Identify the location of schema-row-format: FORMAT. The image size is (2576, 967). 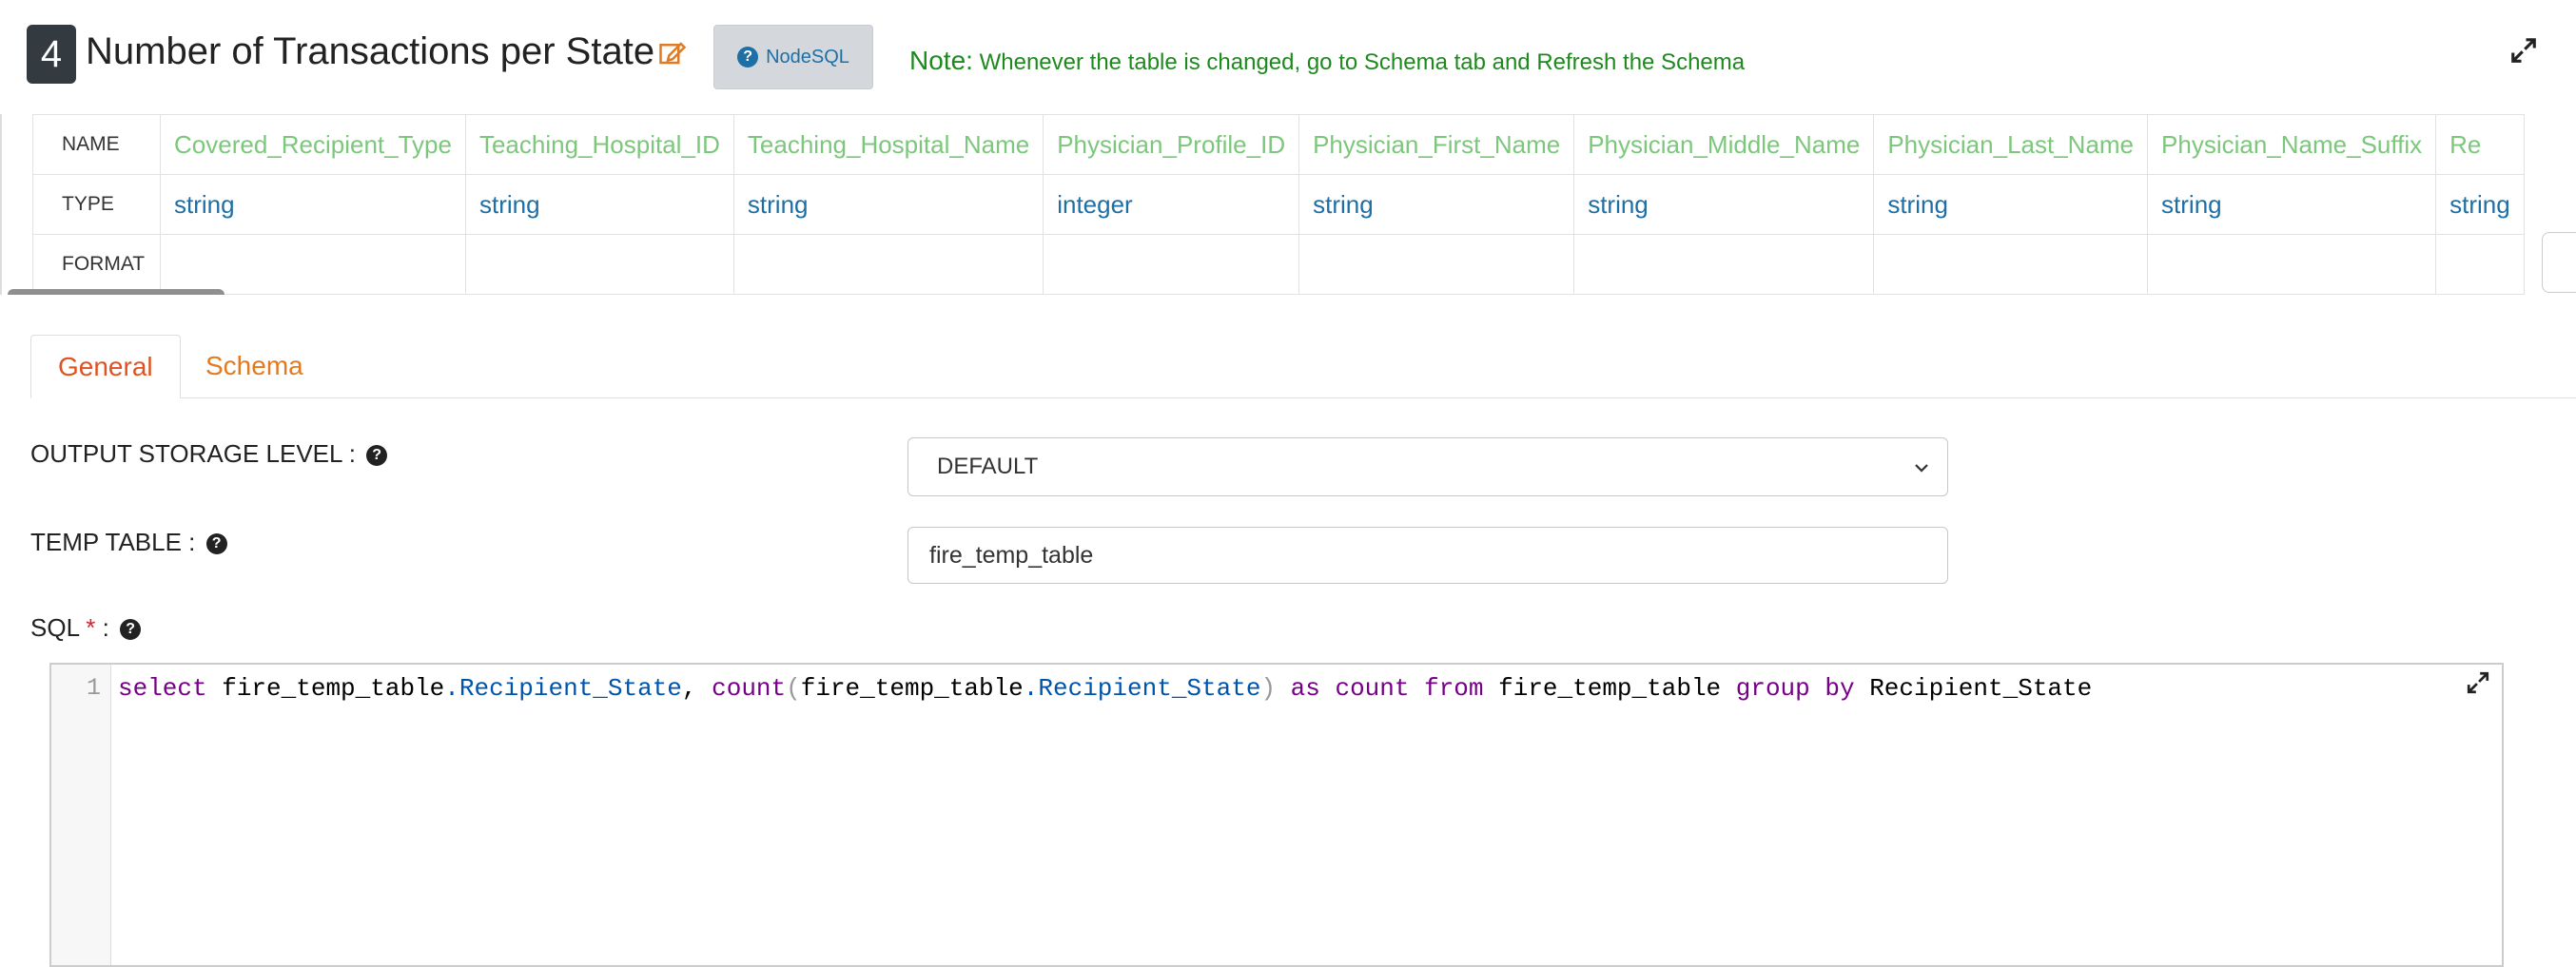
(1278, 264).